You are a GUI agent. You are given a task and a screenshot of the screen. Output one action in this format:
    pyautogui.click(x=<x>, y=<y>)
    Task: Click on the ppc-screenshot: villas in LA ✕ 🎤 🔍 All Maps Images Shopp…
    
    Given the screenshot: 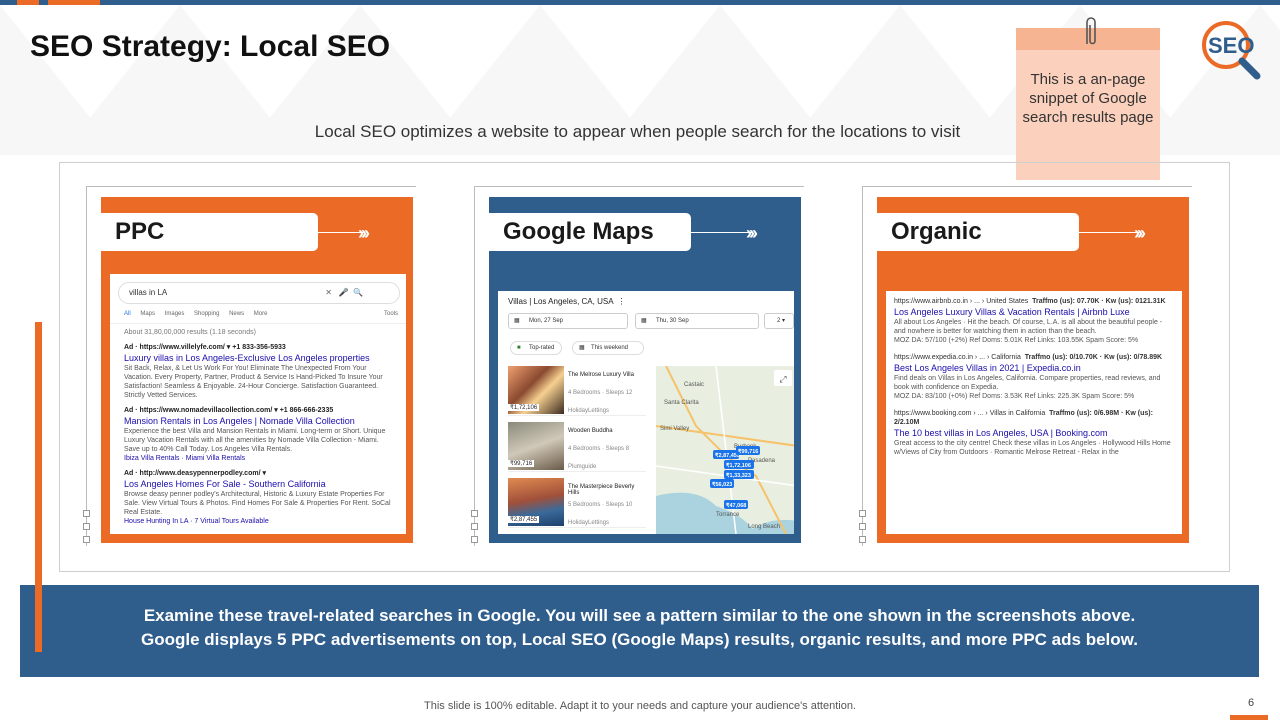 What is the action you would take?
    pyautogui.click(x=258, y=404)
    